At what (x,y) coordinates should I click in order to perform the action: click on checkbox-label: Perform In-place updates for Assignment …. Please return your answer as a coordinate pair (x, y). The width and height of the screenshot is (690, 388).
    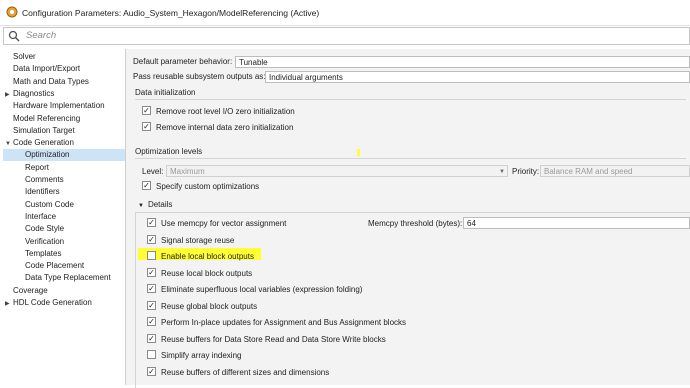
    Looking at the image, I should click on (284, 322).